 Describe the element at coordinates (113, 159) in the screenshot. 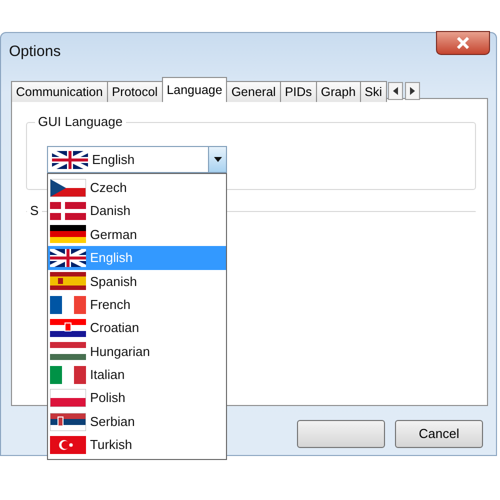

I see `selected-value: English` at that location.